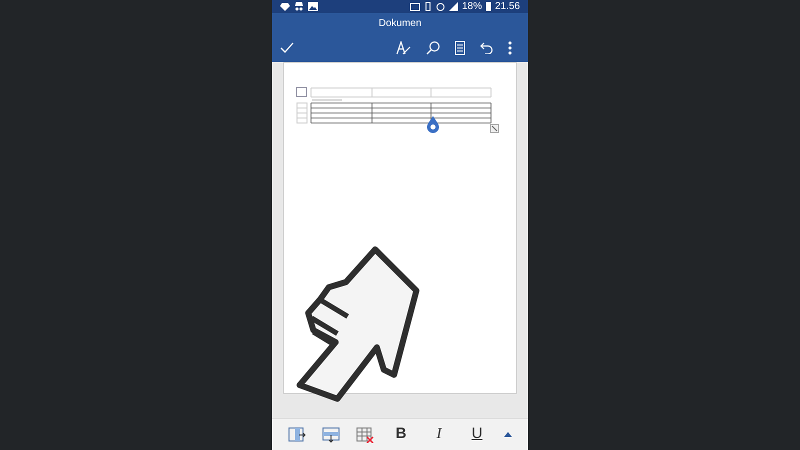 The height and width of the screenshot is (450, 800). I want to click on pen-icon, so click(403, 47).